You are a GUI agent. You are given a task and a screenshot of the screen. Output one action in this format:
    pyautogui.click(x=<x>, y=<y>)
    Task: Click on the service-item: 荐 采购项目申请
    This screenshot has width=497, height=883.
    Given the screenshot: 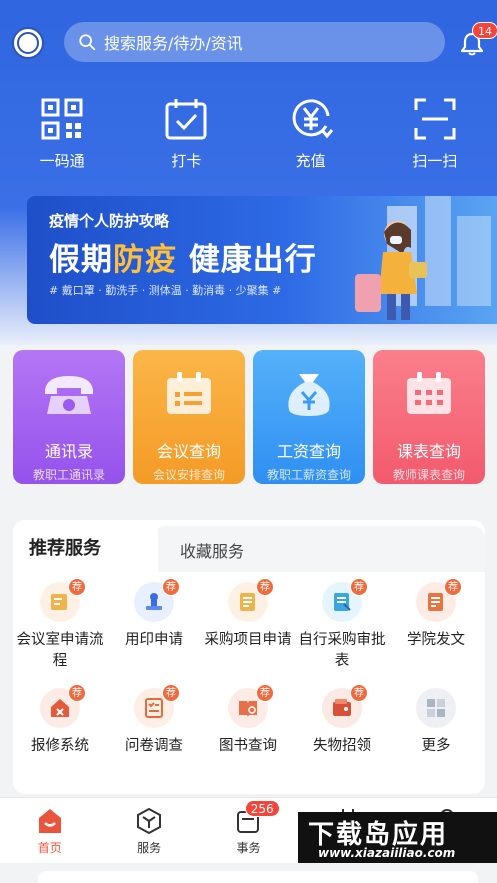 What is the action you would take?
    pyautogui.click(x=248, y=614)
    